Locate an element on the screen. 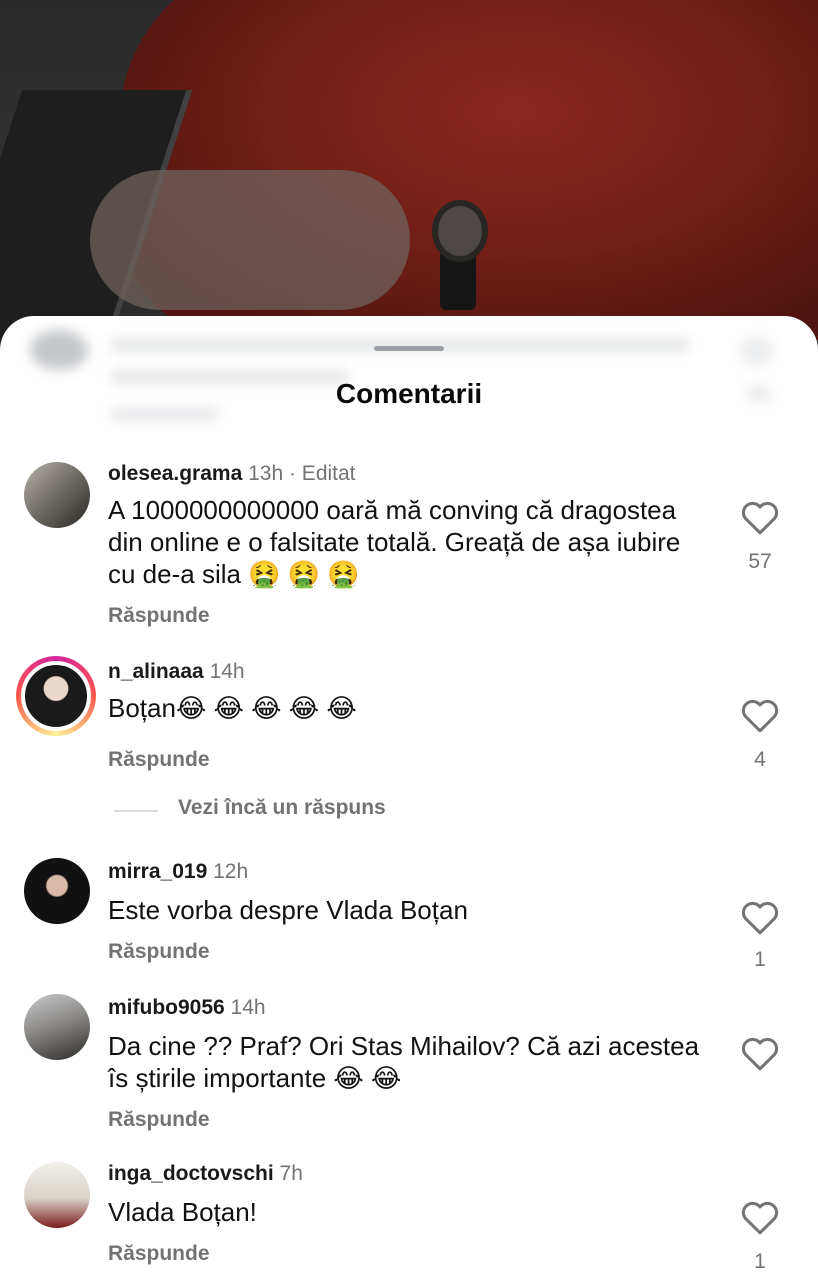 The width and height of the screenshot is (818, 1280). comment-username: inga_doctovschi is located at coordinates (191, 1173).